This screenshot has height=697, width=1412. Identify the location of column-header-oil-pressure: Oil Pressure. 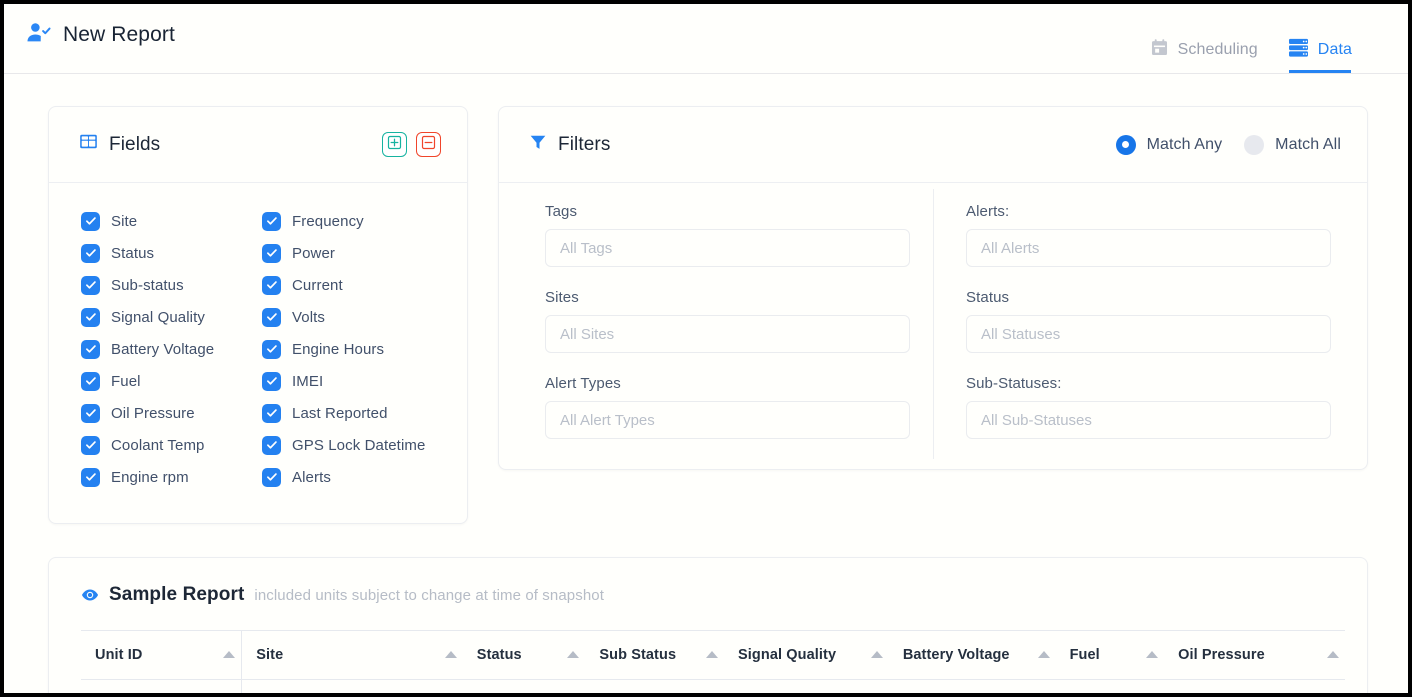
(1254, 655).